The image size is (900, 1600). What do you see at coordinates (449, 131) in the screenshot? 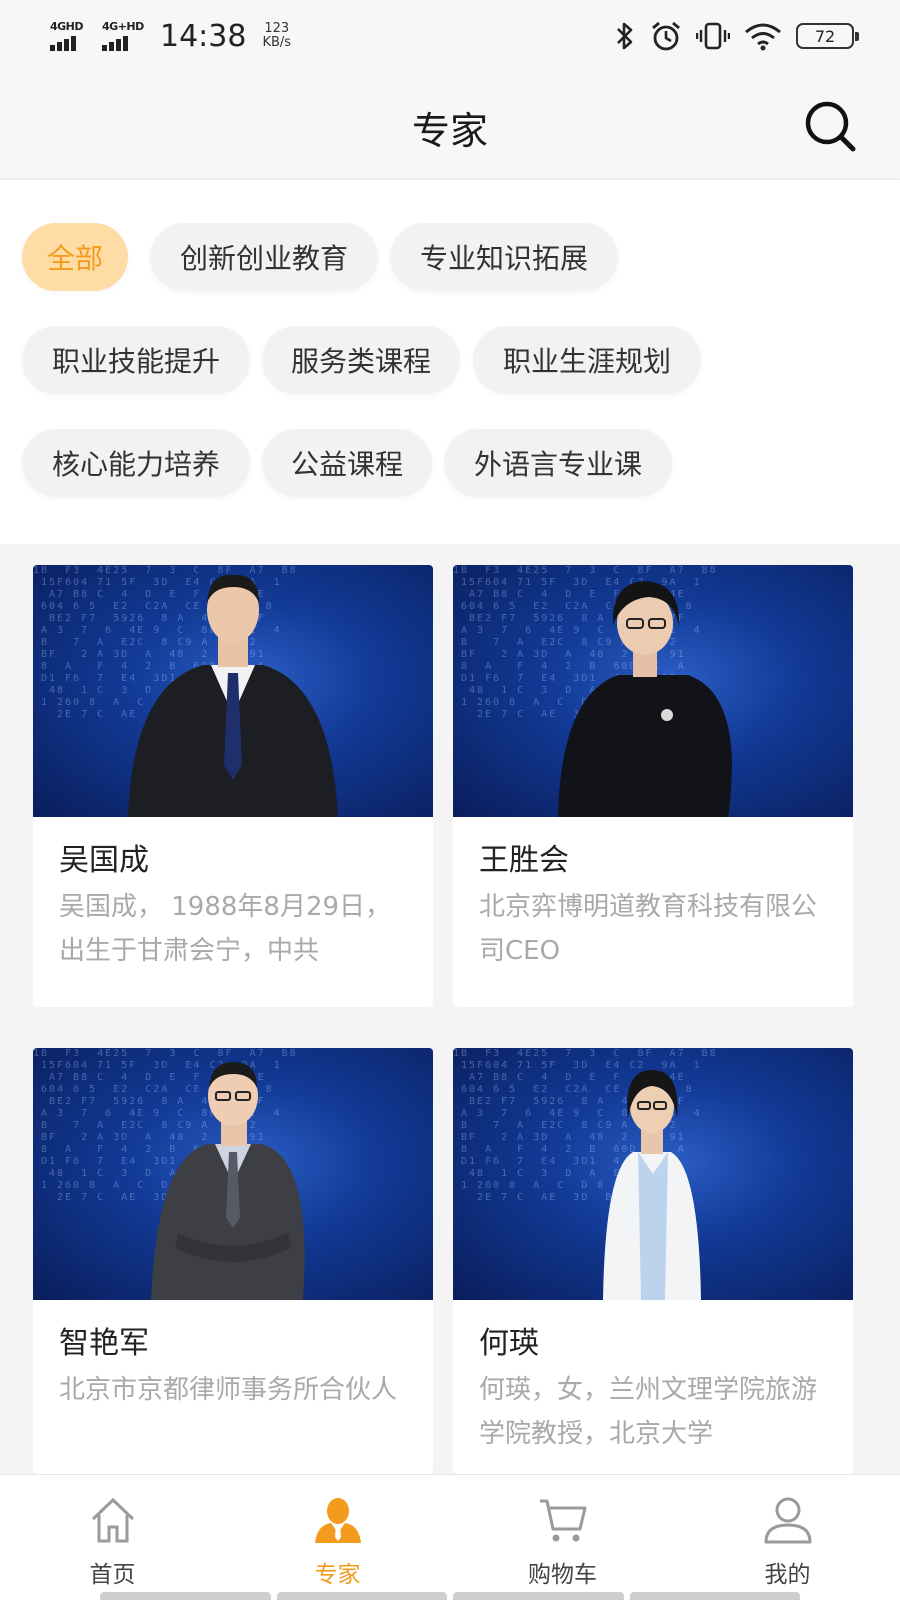
I see `page-title: 专家` at bounding box center [449, 131].